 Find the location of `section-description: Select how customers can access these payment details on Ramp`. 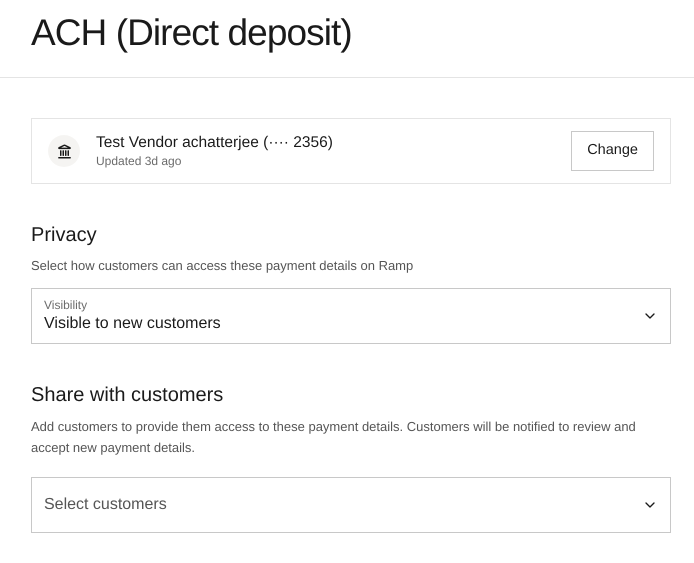

section-description: Select how customers can access these payment details on Ramp is located at coordinates (222, 266).